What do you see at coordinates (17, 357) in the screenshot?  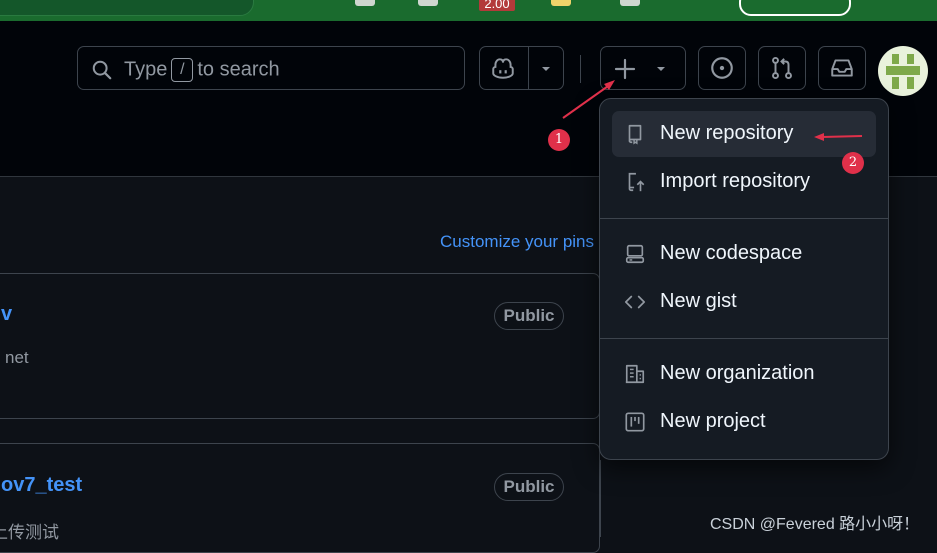 I see `repo-description: net` at bounding box center [17, 357].